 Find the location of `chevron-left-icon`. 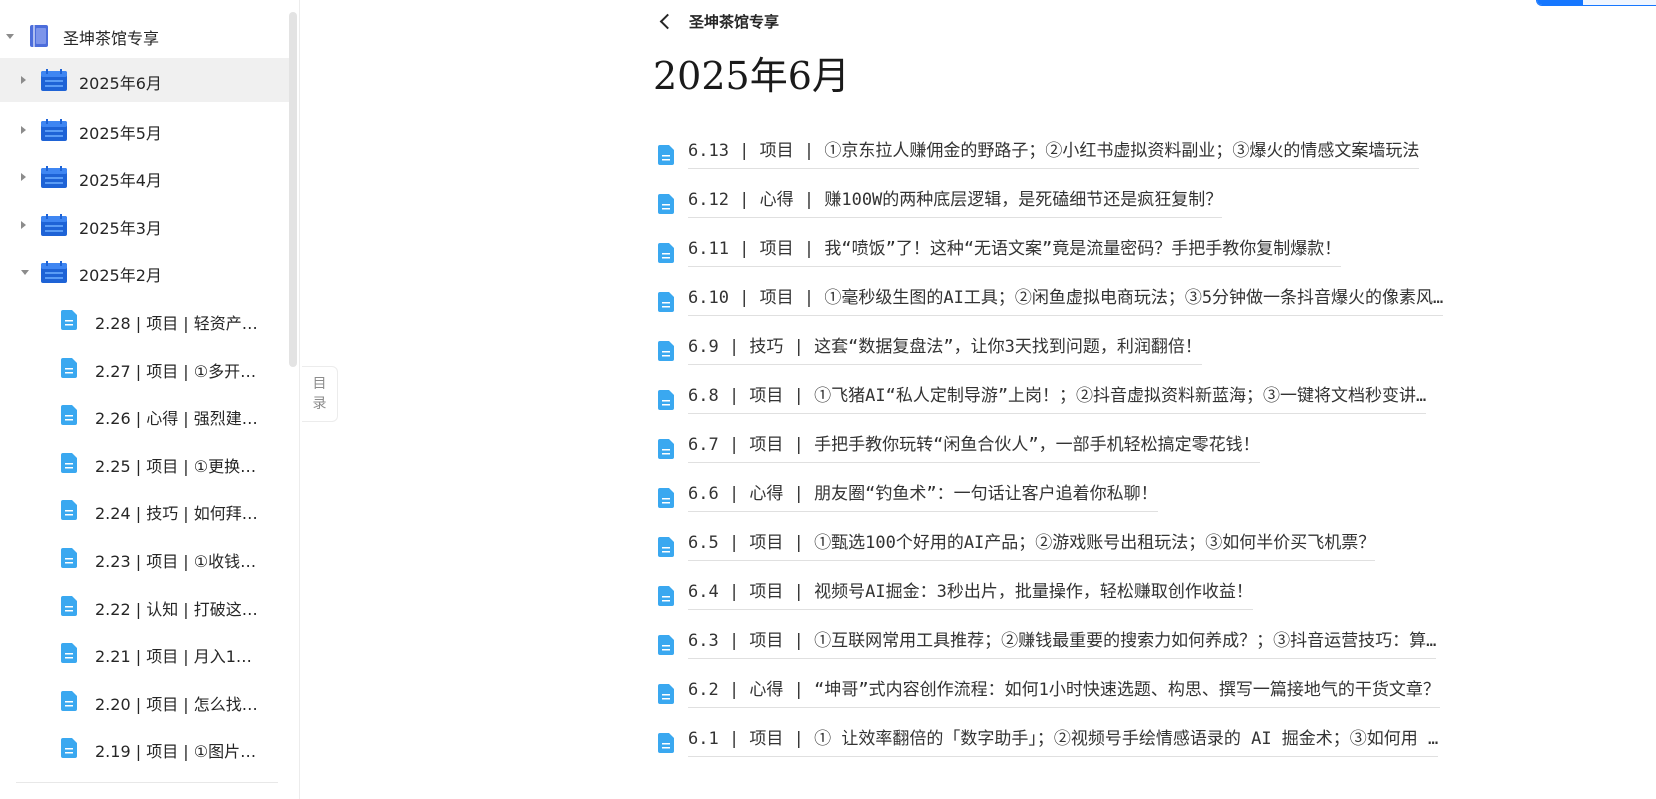

chevron-left-icon is located at coordinates (667, 21).